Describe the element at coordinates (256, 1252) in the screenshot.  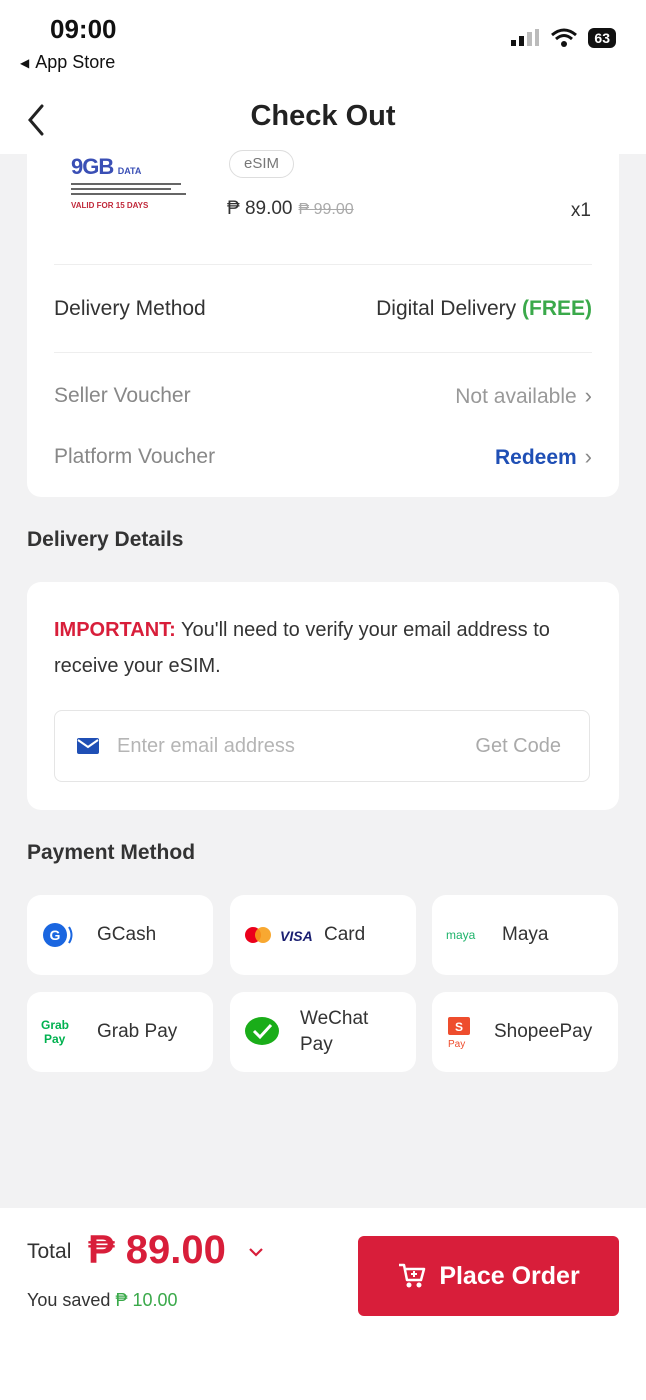
I see `chevron-down-icon` at that location.